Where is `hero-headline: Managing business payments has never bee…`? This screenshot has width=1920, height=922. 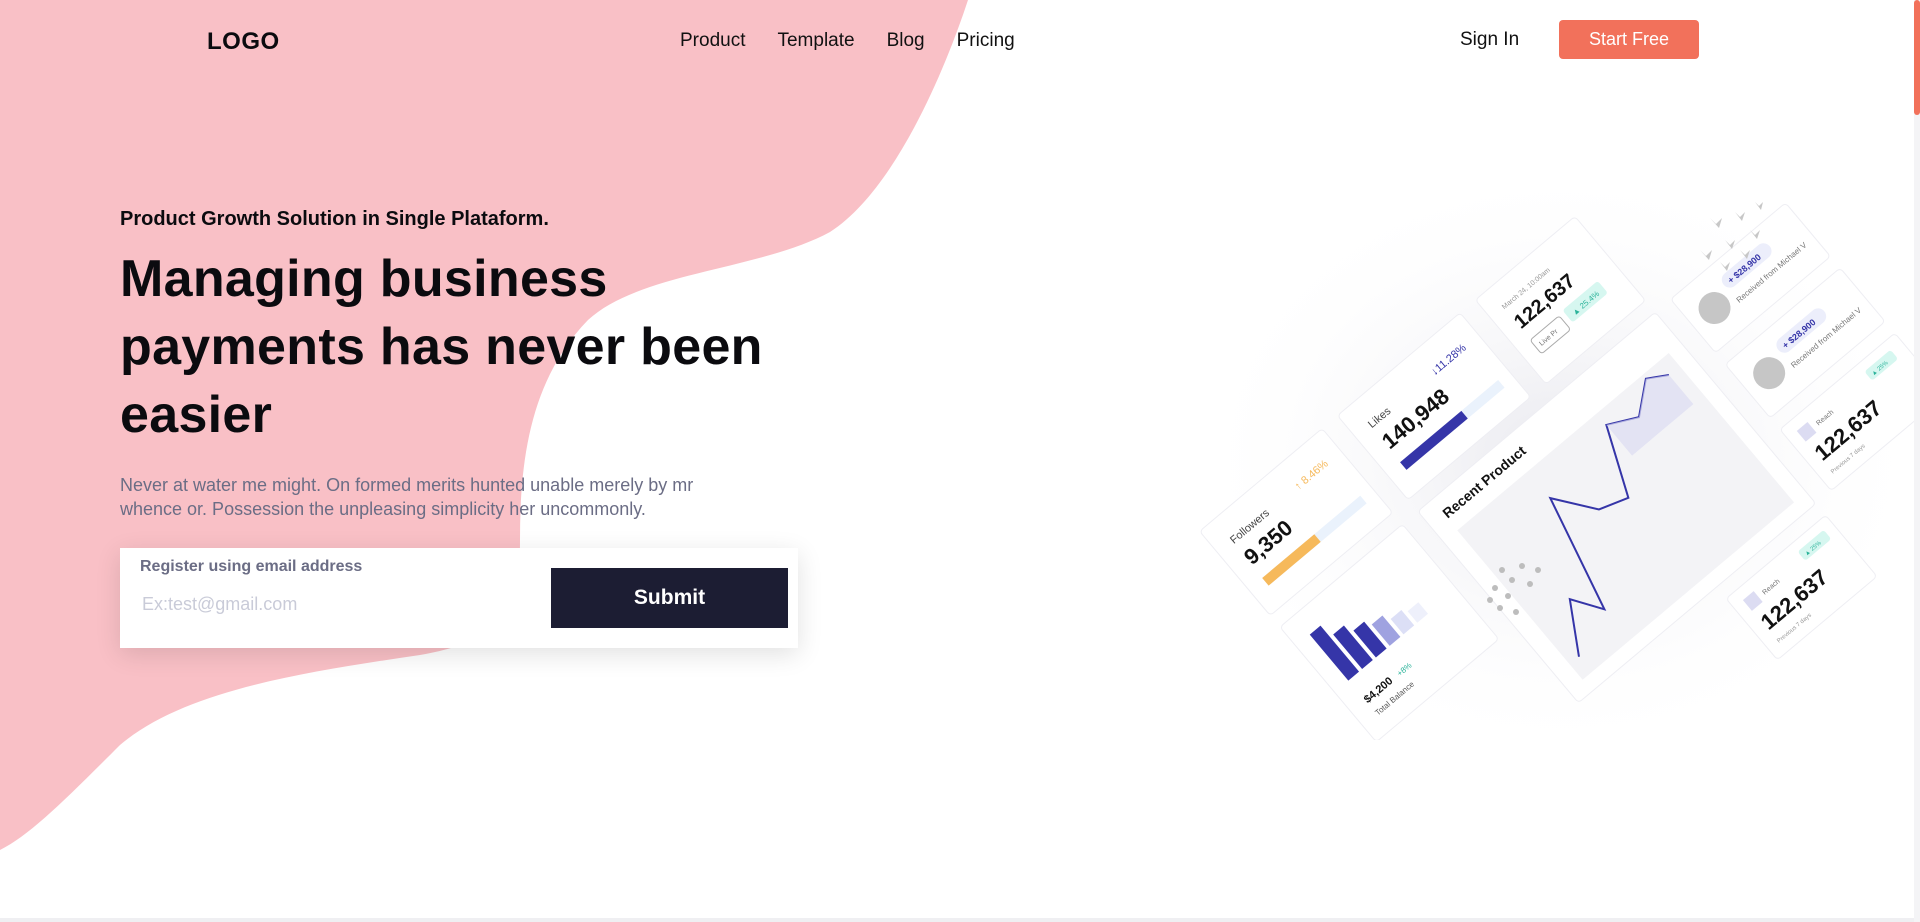 hero-headline: Managing business payments has never bee… is located at coordinates (460, 347).